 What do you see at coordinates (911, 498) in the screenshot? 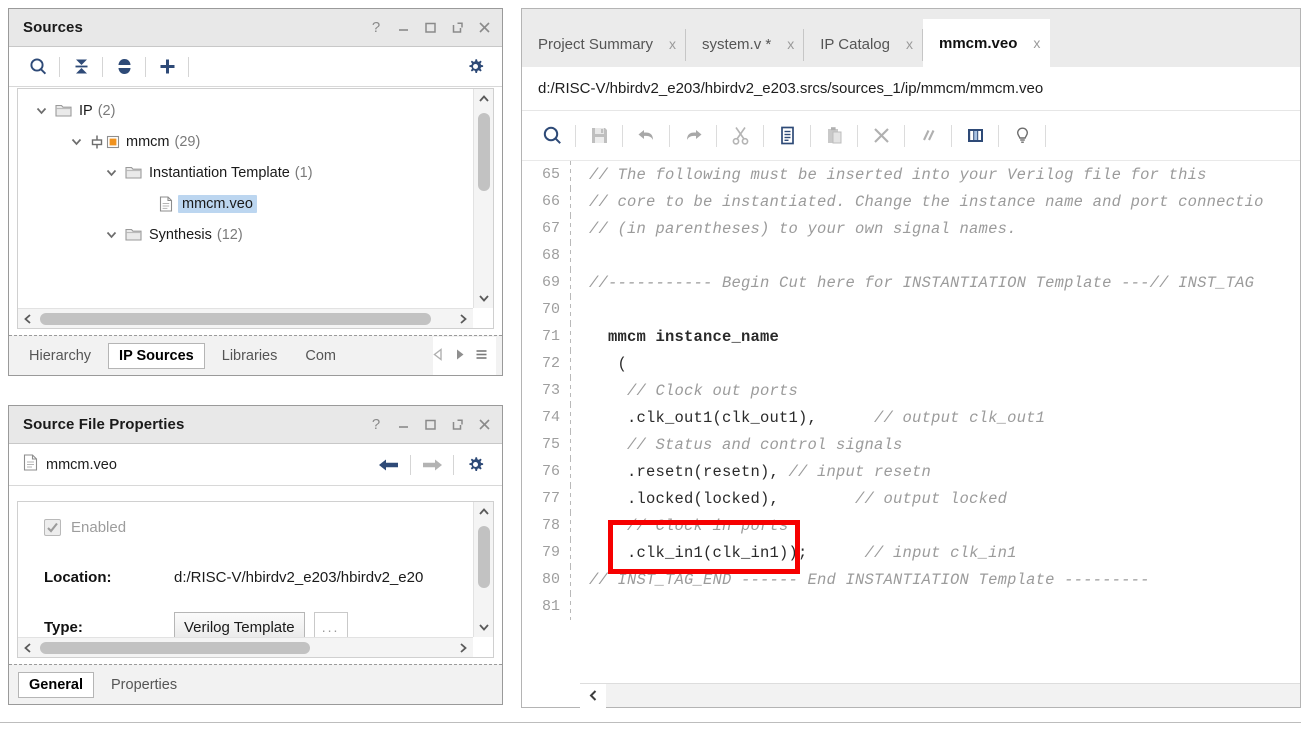
I see `code-line: 77 .locked(locked), // output locked` at bounding box center [911, 498].